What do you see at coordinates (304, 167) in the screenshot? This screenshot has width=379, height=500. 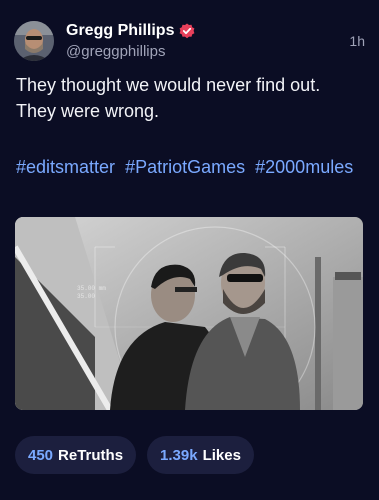 I see `hashtag-link: #2000mules` at bounding box center [304, 167].